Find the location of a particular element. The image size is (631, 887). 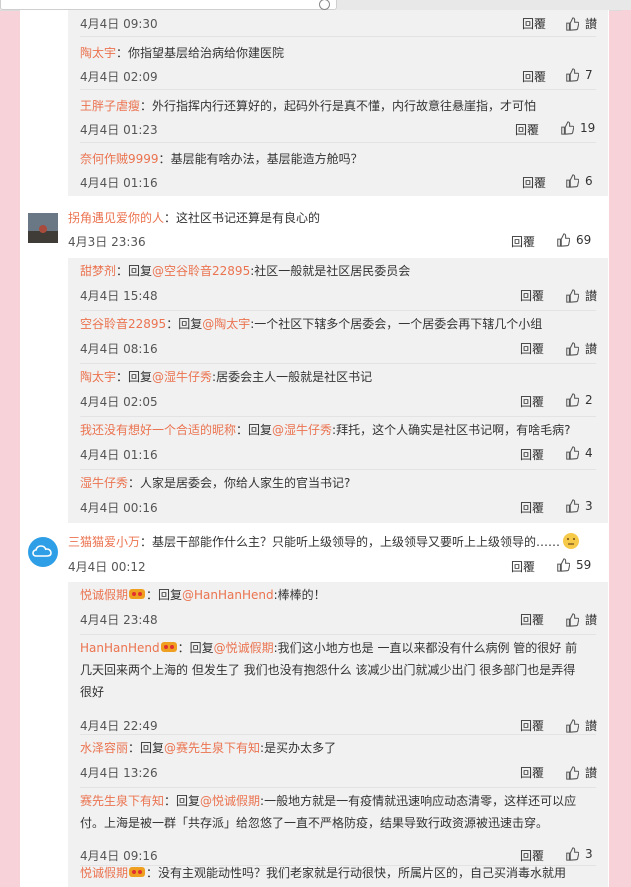

username-link: 王胖子虐瘦 is located at coordinates (110, 106).